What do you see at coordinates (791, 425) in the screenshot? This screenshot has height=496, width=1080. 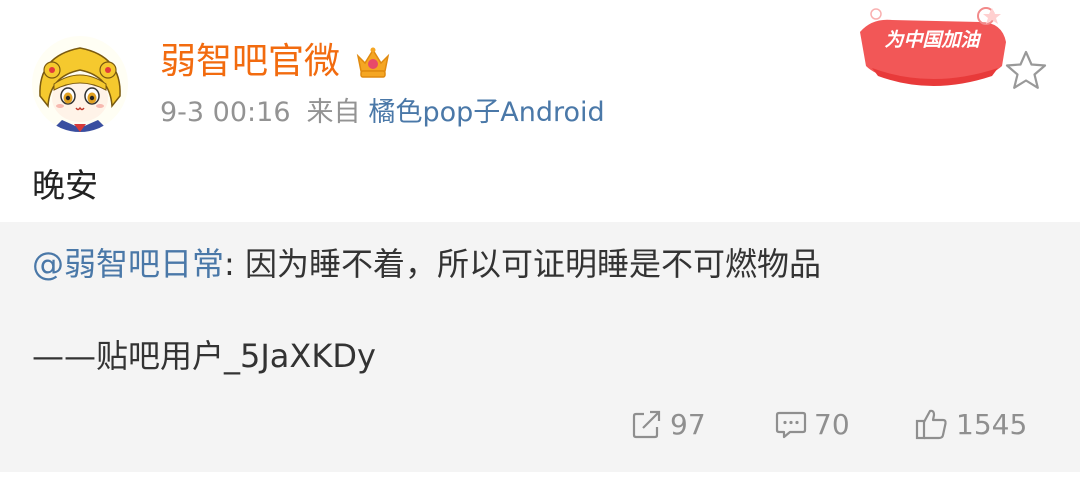 I see `comment-icon` at bounding box center [791, 425].